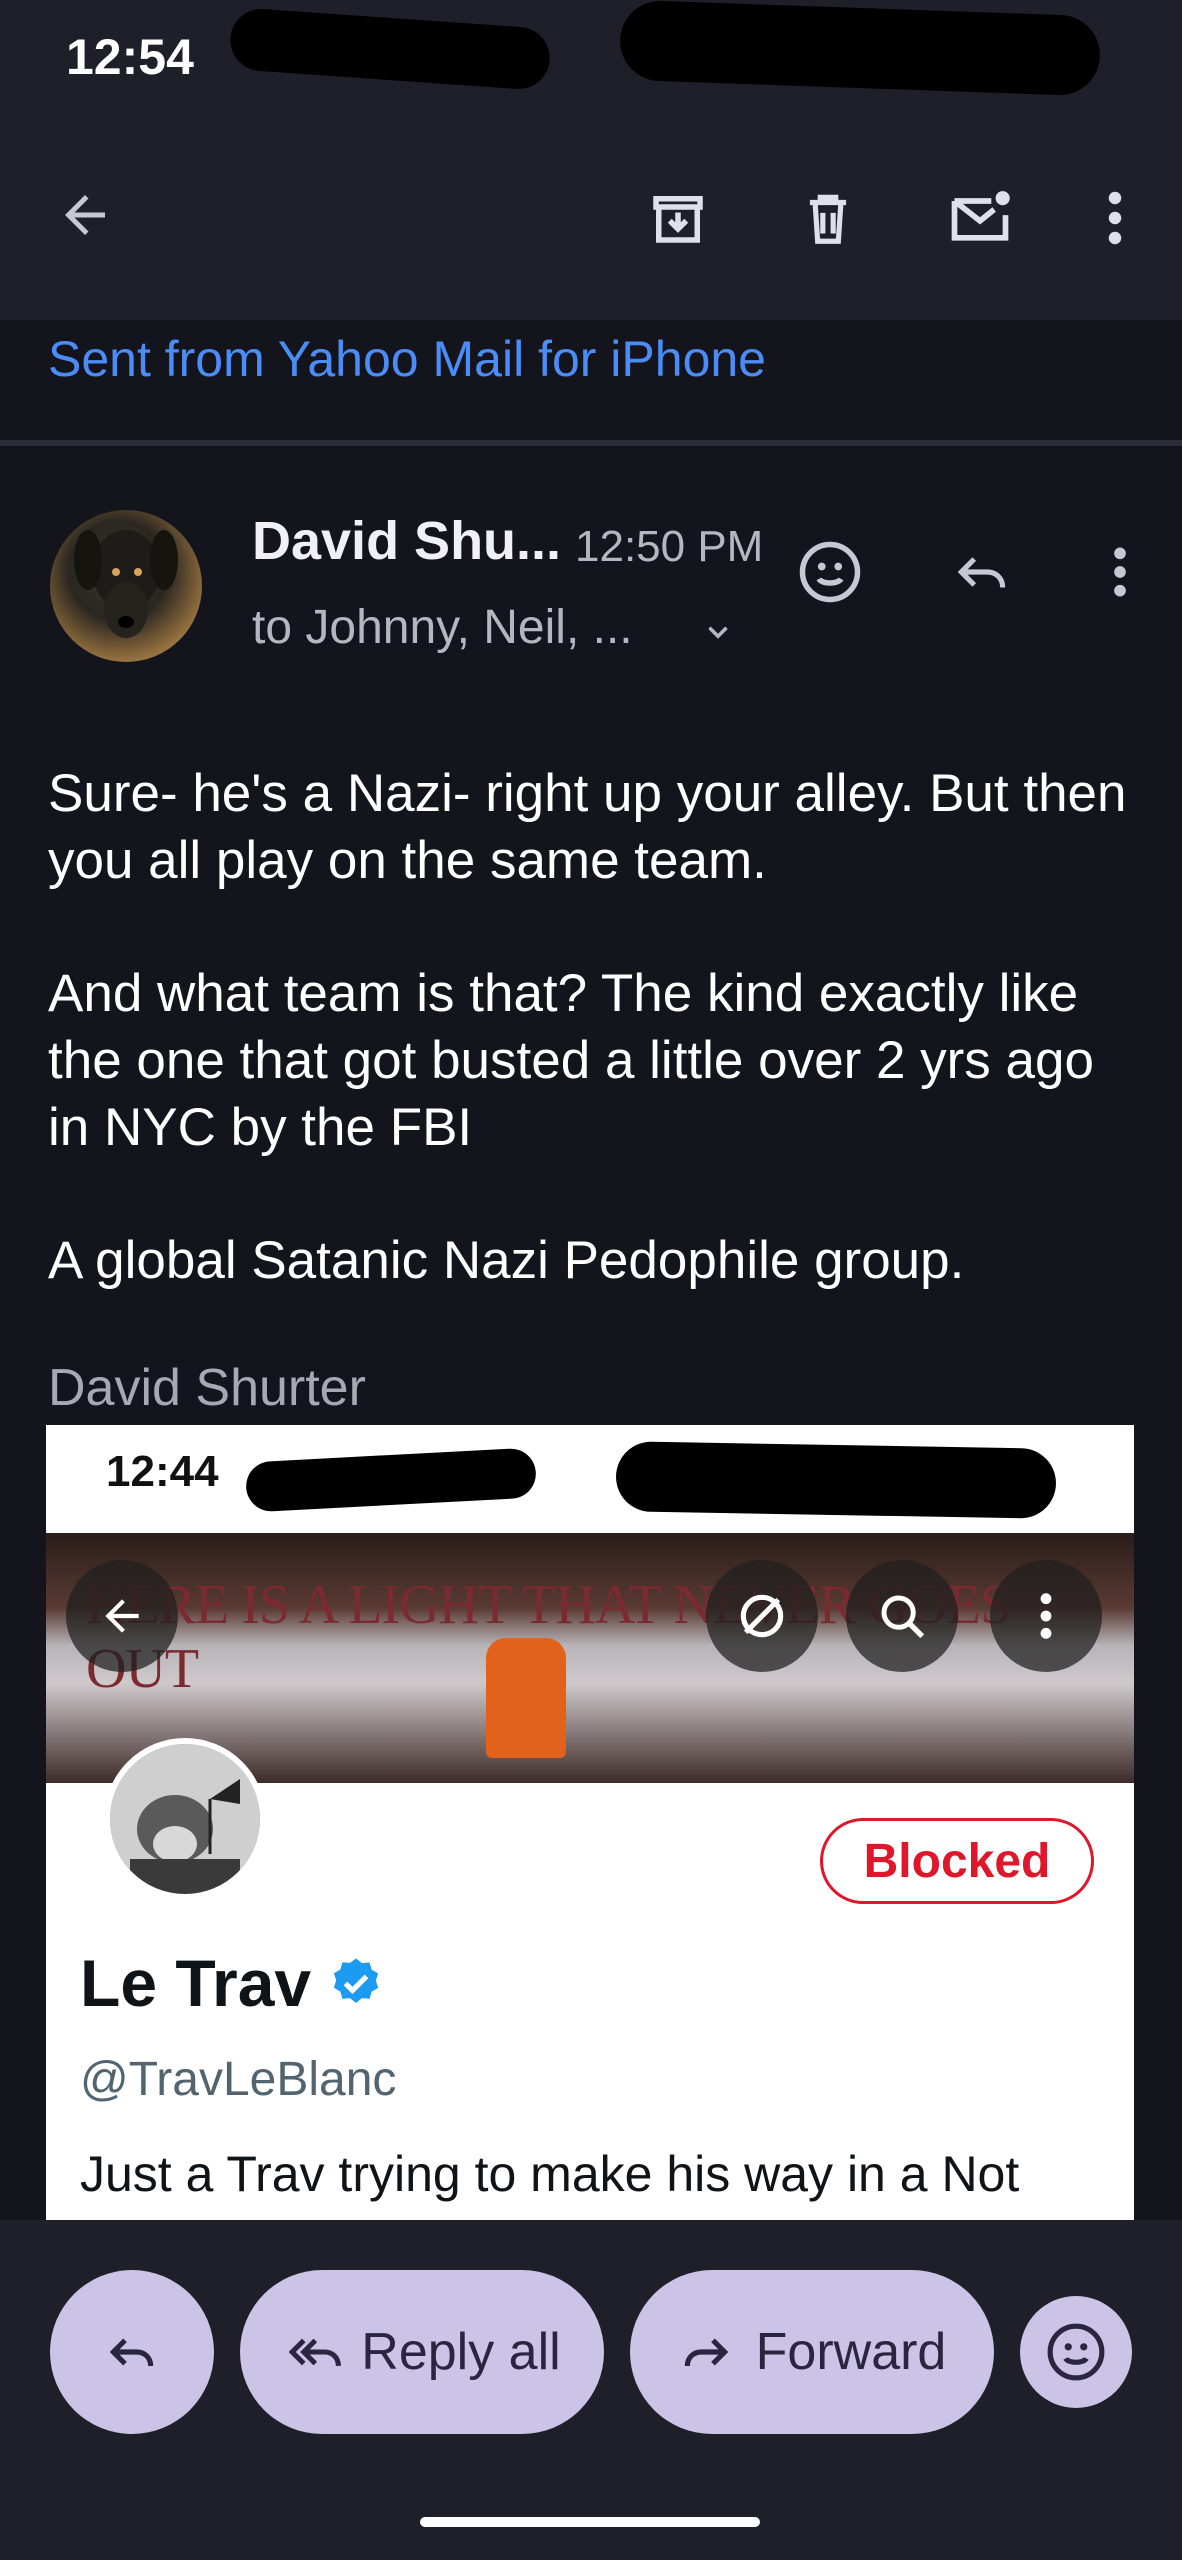  I want to click on reply-all-button: Reply all, so click(422, 2352).